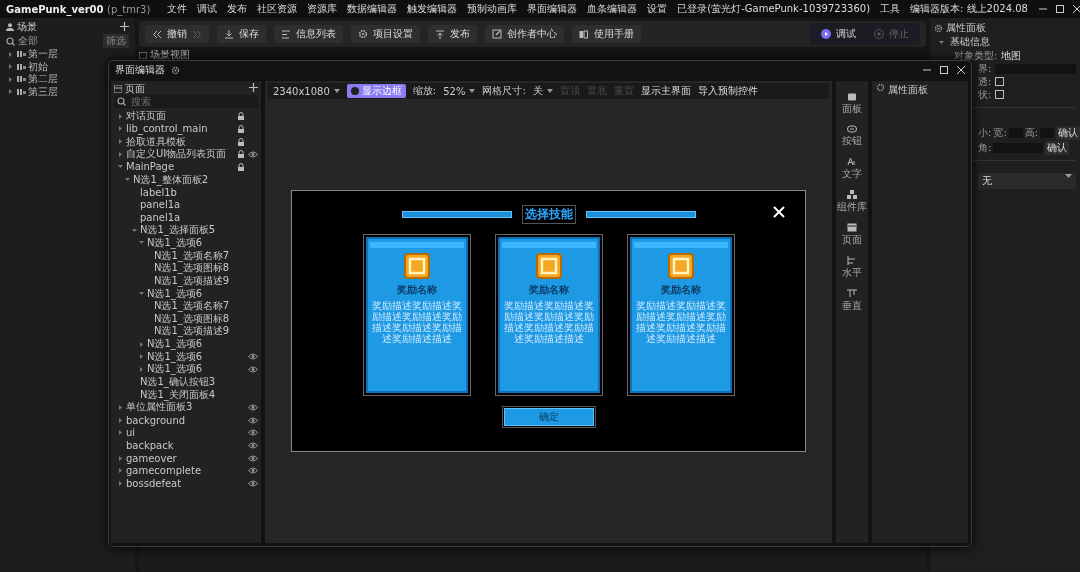  What do you see at coordinates (548, 417) in the screenshot?
I see `confirm-button: 确定` at bounding box center [548, 417].